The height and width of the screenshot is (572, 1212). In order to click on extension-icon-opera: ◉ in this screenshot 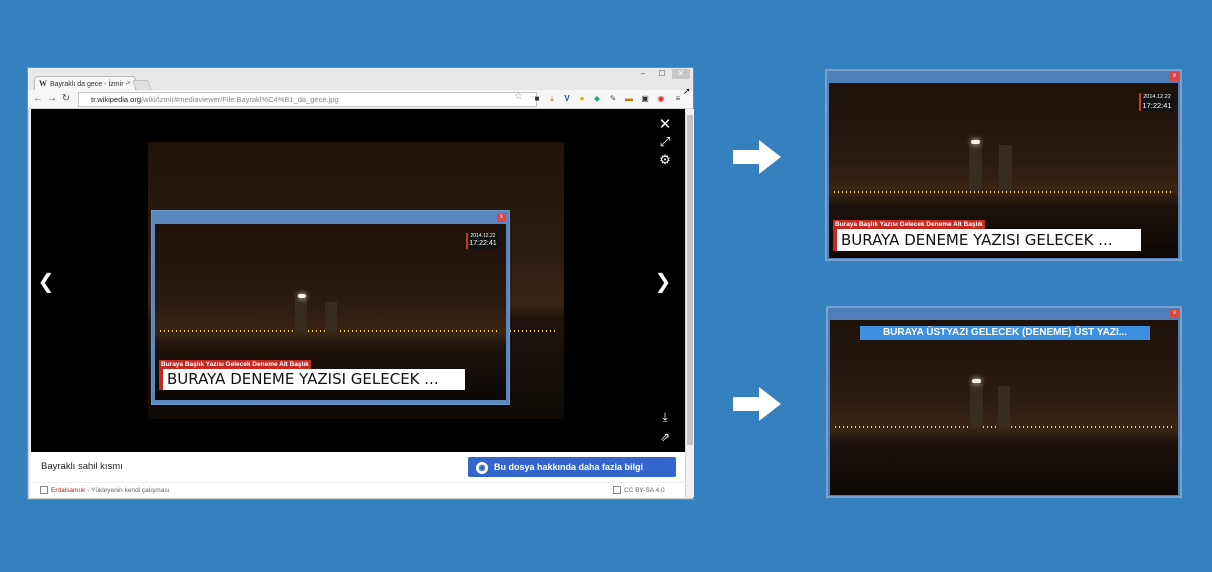, I will do `click(661, 99)`.